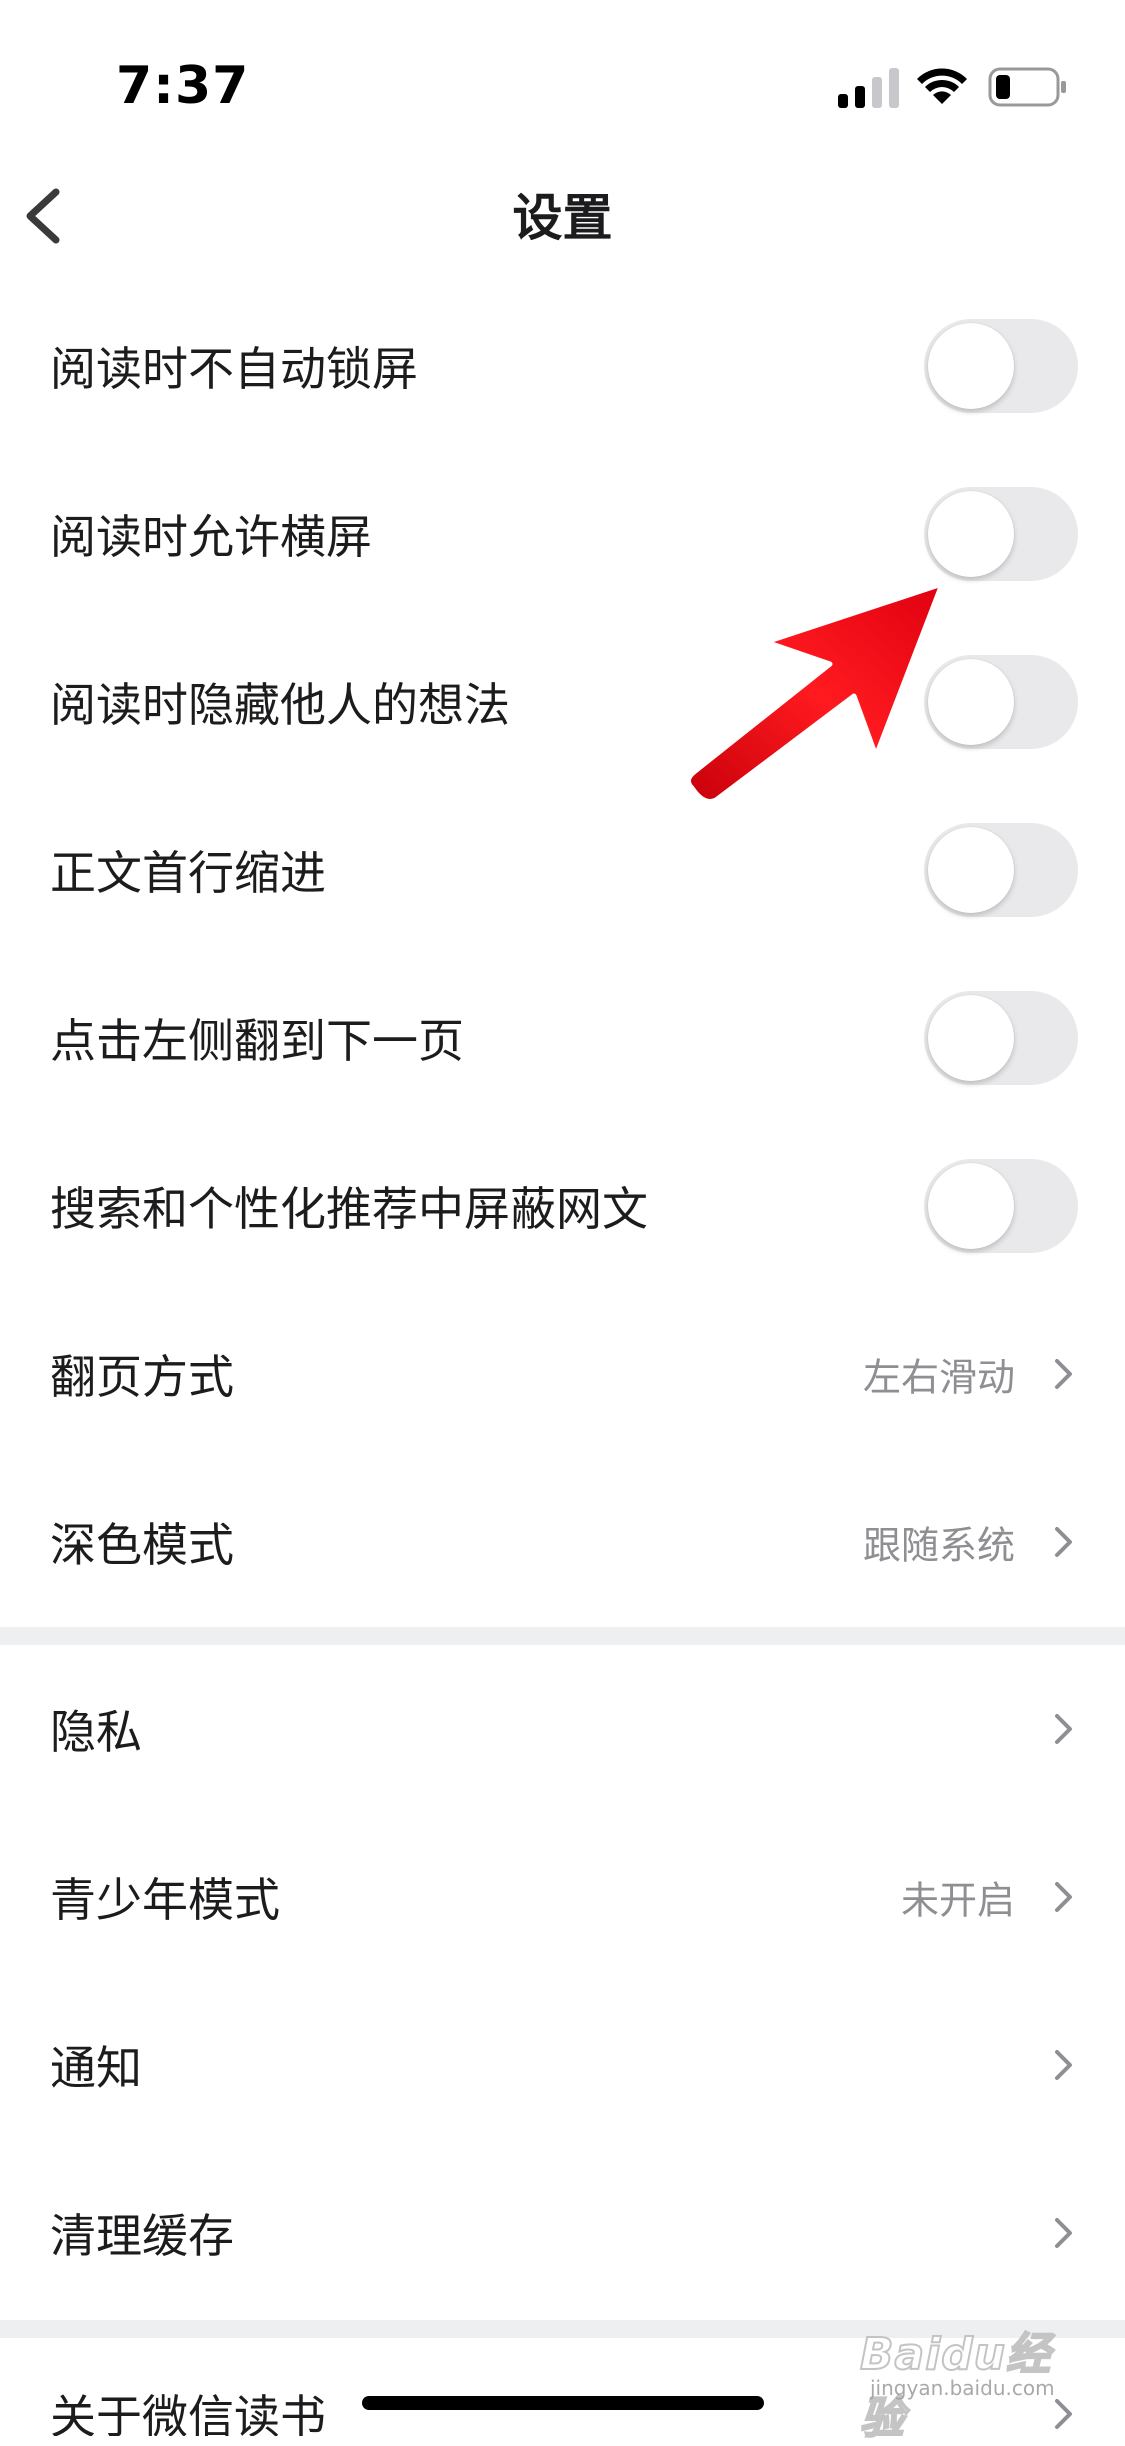  Describe the element at coordinates (183, 86) in the screenshot. I see `status-time: 7:37` at that location.